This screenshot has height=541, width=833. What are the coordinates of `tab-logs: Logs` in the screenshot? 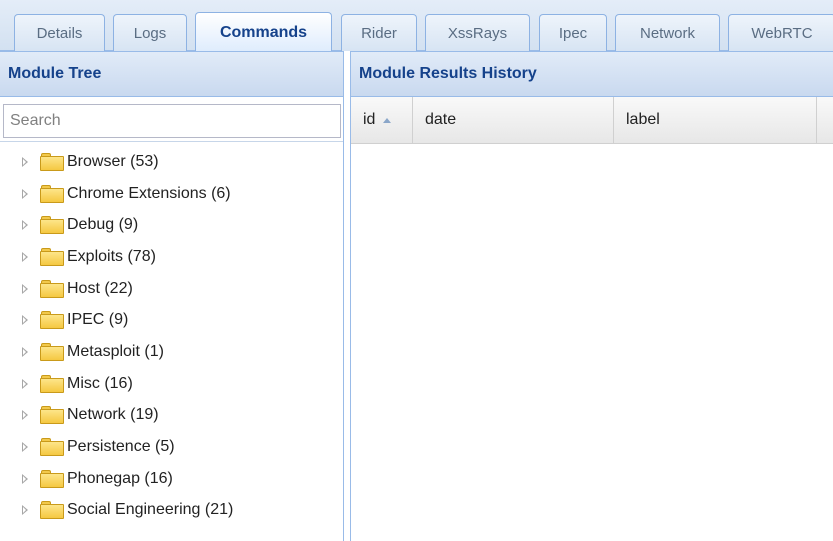 It's located at (150, 32).